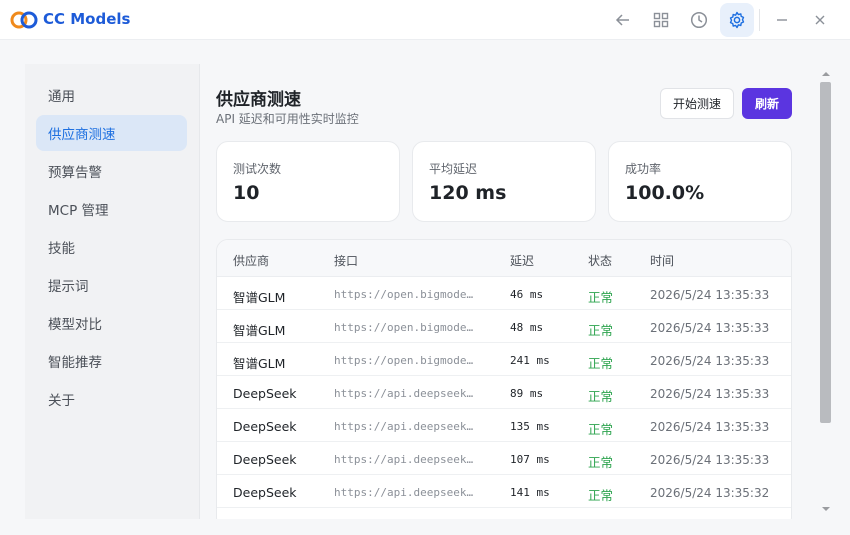  What do you see at coordinates (257, 169) in the screenshot?
I see `stat-label: 测试次数` at bounding box center [257, 169].